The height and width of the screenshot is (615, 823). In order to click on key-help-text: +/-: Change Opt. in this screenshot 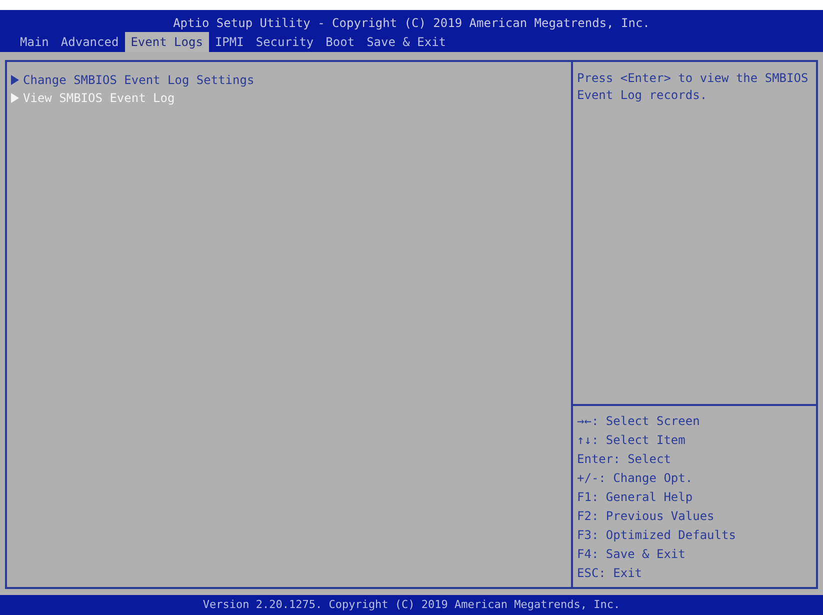, I will do `click(635, 478)`.